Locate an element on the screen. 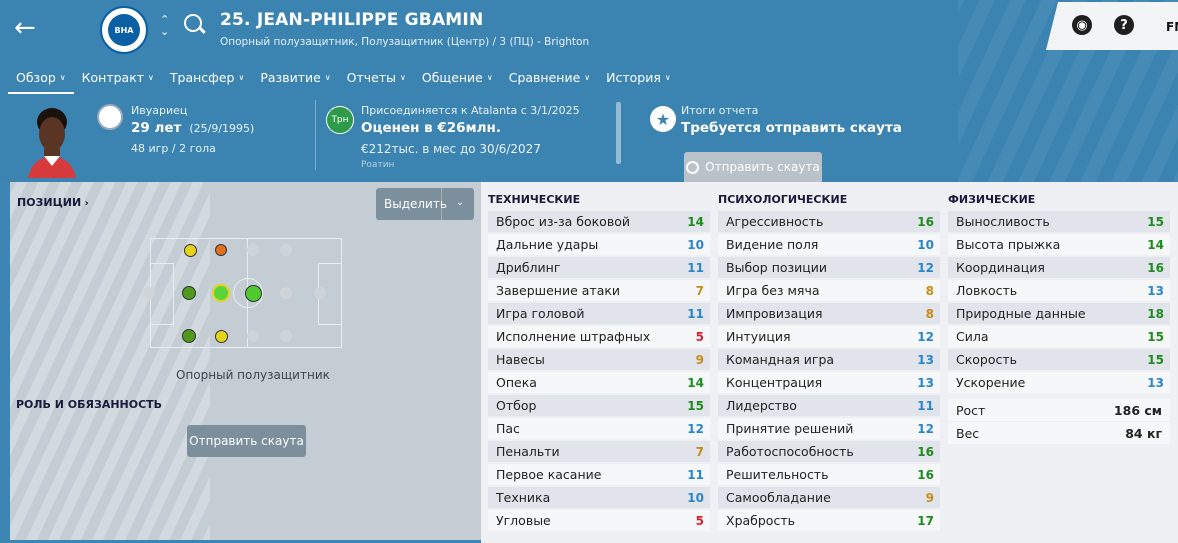 Image resolution: width=1178 pixels, height=543 pixels. date-of-birth: (25/9/1995) is located at coordinates (222, 128).